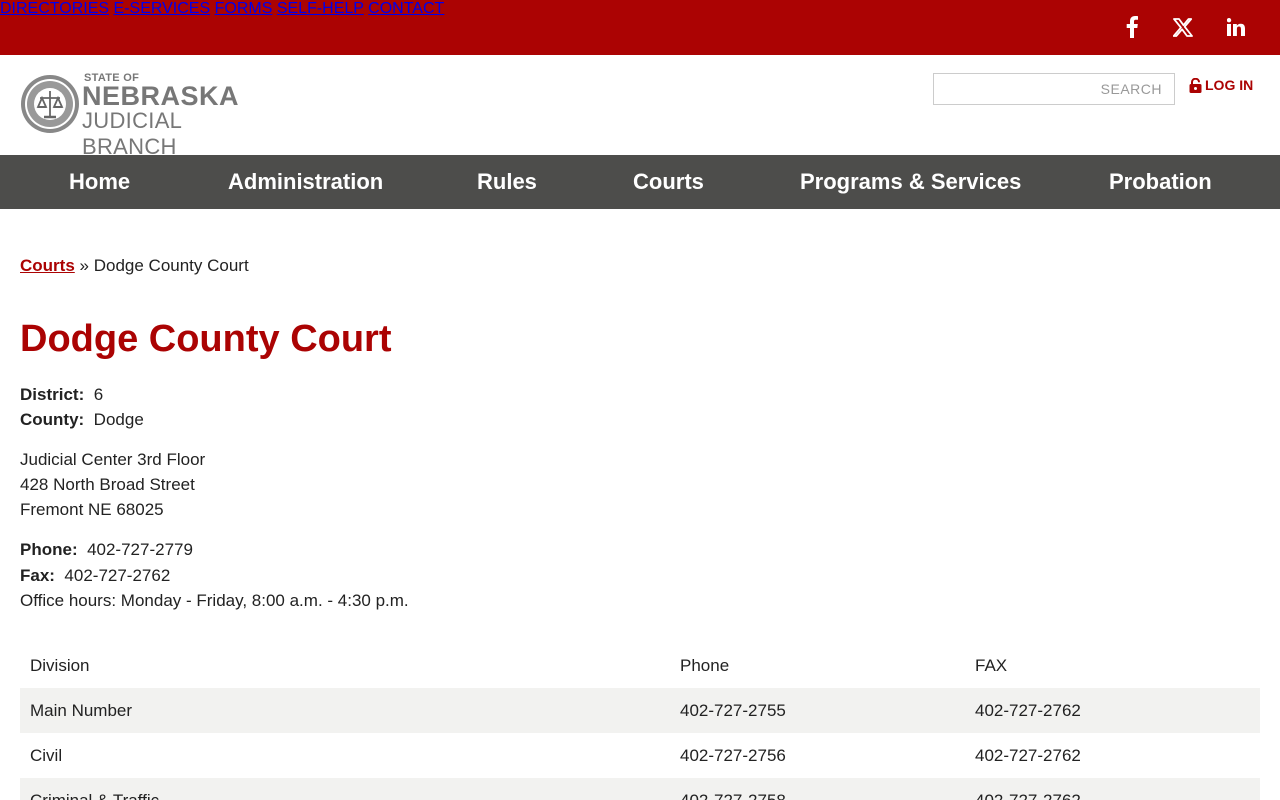  I want to click on breadcrumb: Courts » Dodge County Court, so click(134, 266).